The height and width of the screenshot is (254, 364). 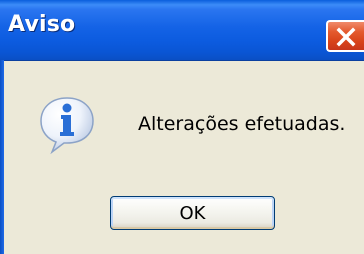 What do you see at coordinates (242, 124) in the screenshot?
I see `dialog-message: Alterações efetuadas.` at bounding box center [242, 124].